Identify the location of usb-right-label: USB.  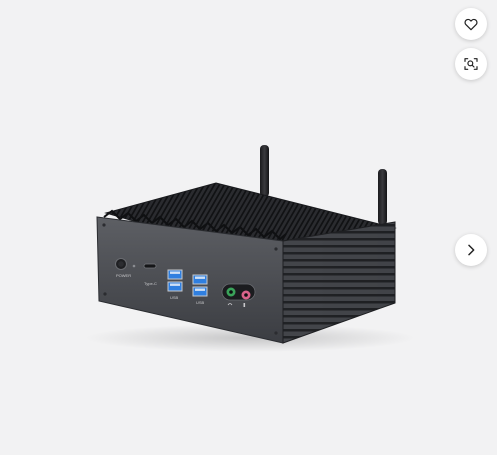
(200, 302).